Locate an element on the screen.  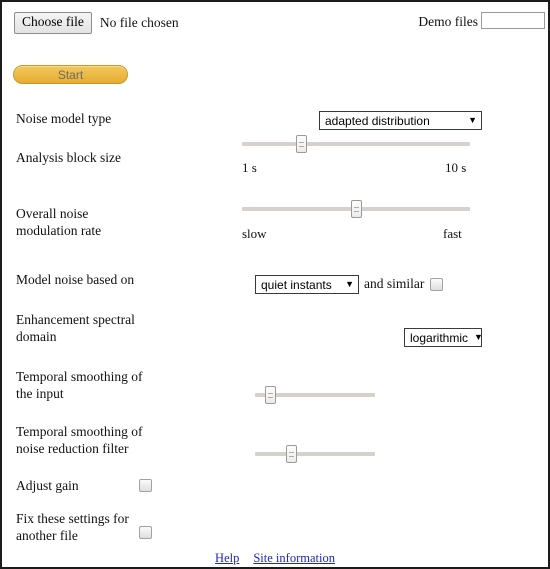
and-similar-label: and similar is located at coordinates (394, 283).